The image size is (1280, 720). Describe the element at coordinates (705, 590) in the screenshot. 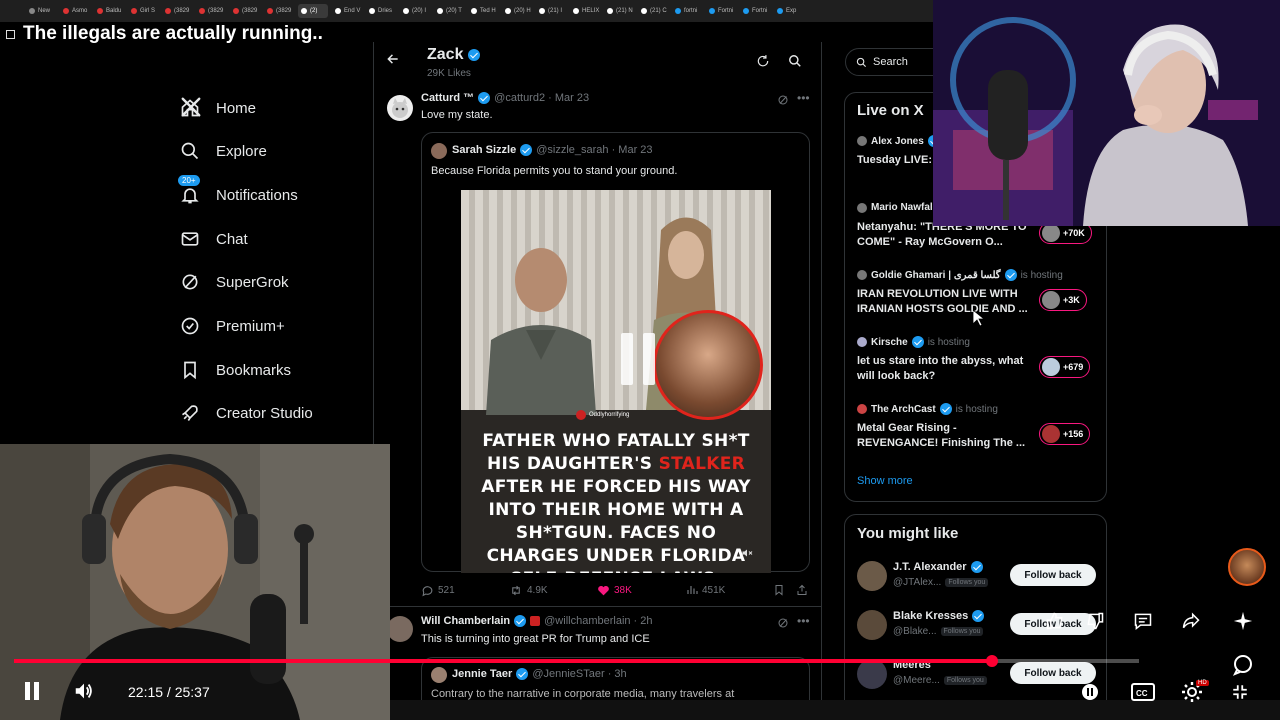

I see `views-button: 451K` at that location.